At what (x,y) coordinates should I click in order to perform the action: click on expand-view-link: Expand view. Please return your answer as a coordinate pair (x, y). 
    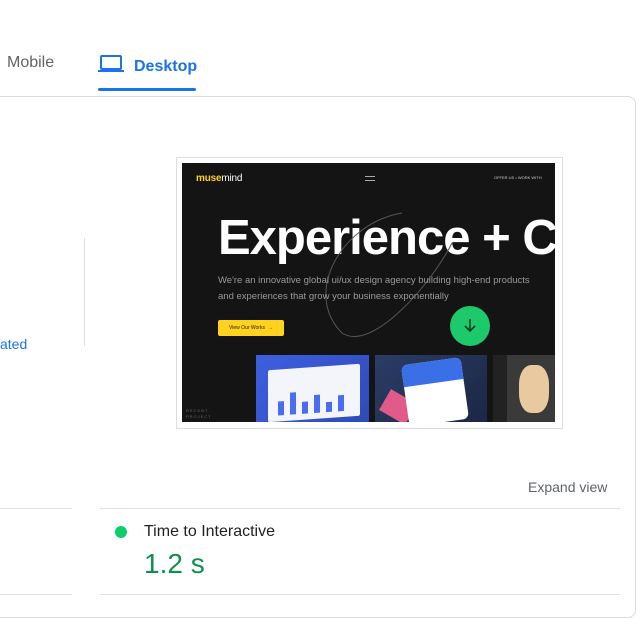
    Looking at the image, I should click on (567, 487).